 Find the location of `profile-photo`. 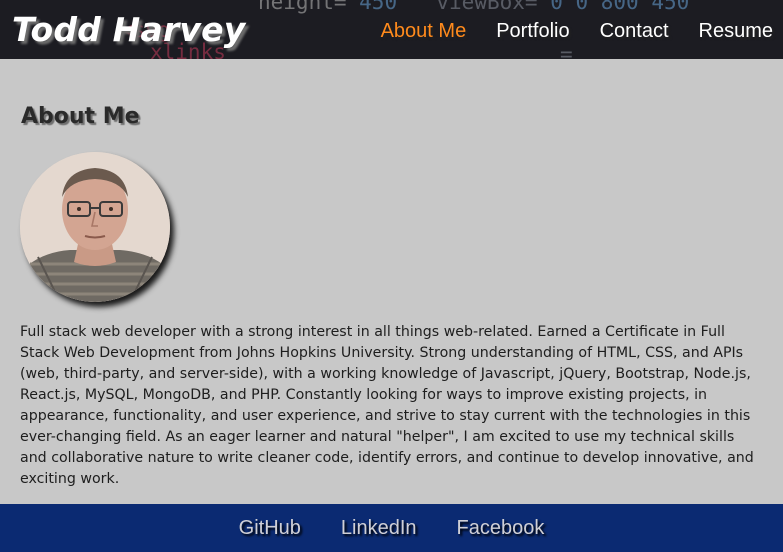

profile-photo is located at coordinates (95, 227).